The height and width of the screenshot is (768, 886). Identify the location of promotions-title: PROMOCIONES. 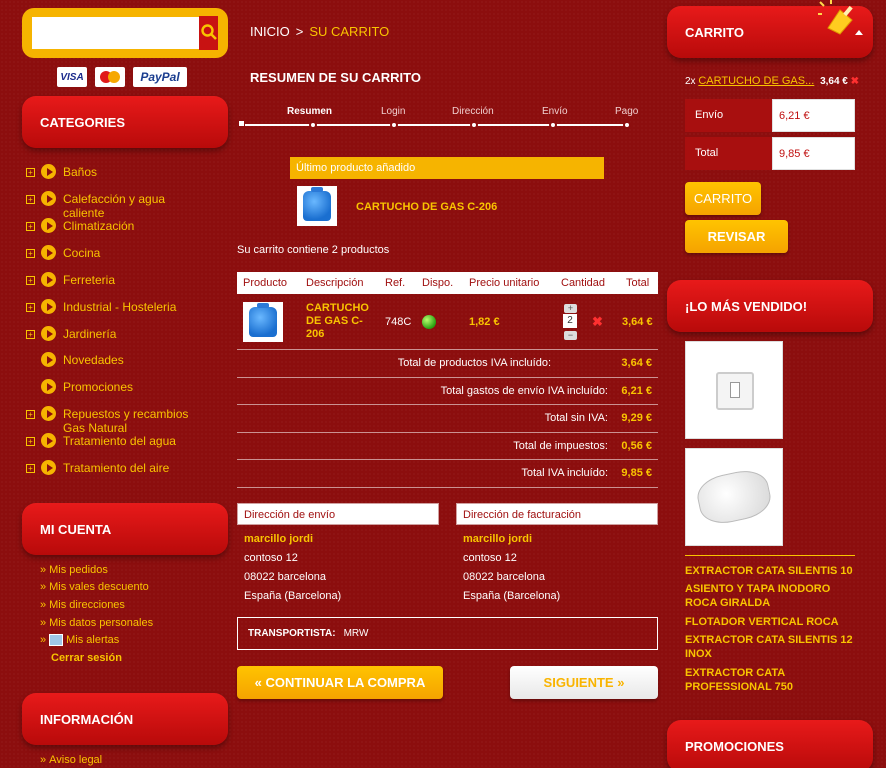
(734, 746).